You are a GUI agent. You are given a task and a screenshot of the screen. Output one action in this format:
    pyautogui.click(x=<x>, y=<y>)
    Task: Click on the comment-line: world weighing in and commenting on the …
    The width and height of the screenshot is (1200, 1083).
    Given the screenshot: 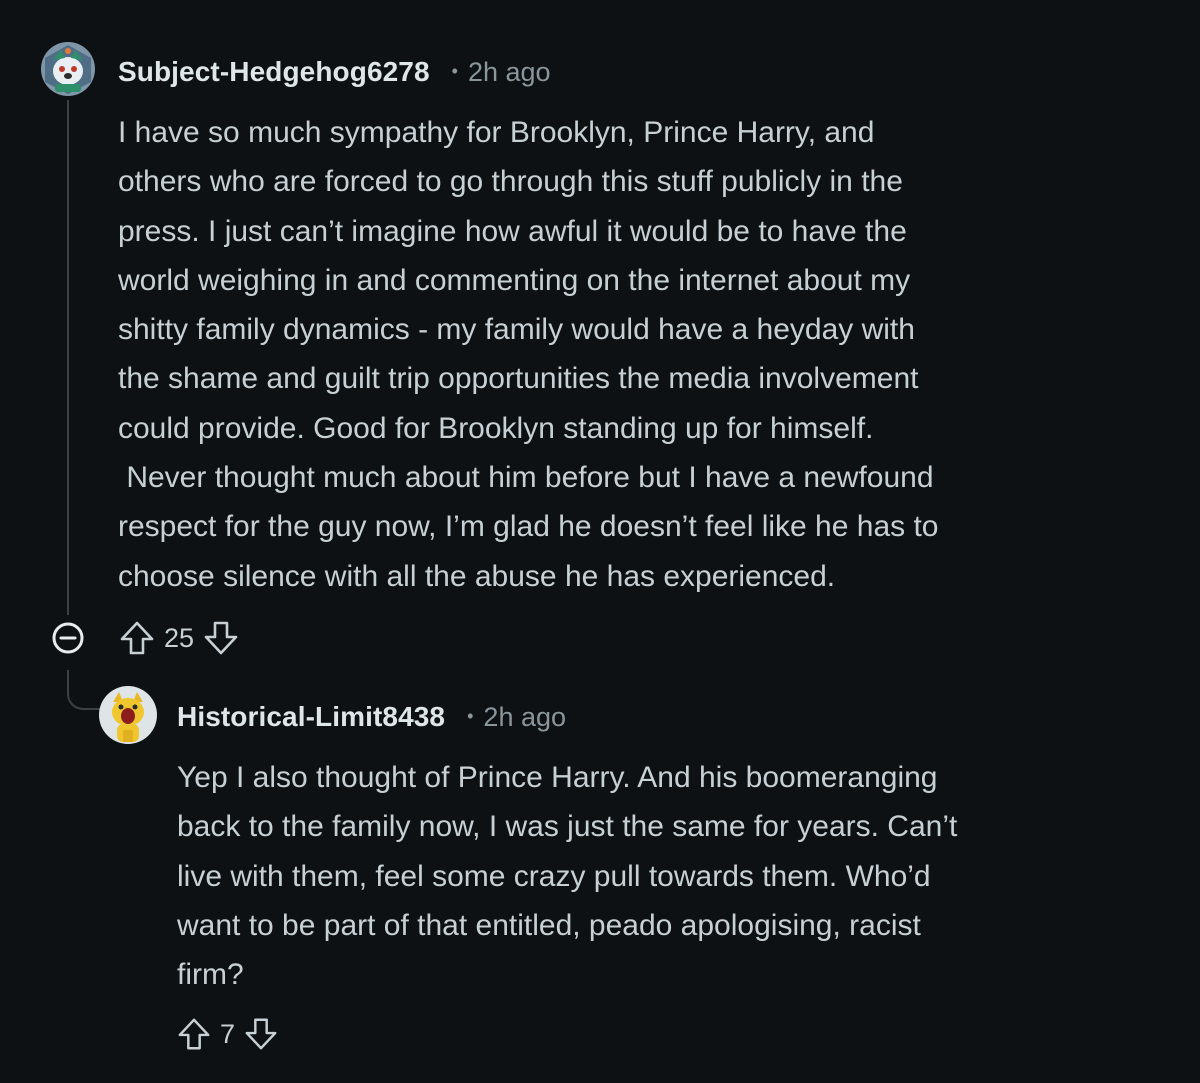 What is the action you would take?
    pyautogui.click(x=514, y=280)
    